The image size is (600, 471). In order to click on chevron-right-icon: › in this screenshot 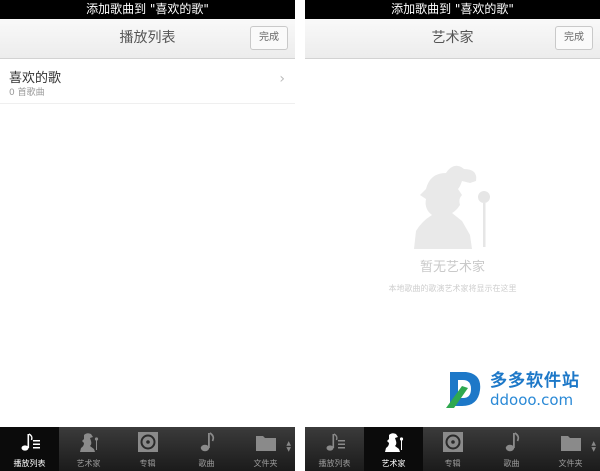, I will do `click(282, 79)`.